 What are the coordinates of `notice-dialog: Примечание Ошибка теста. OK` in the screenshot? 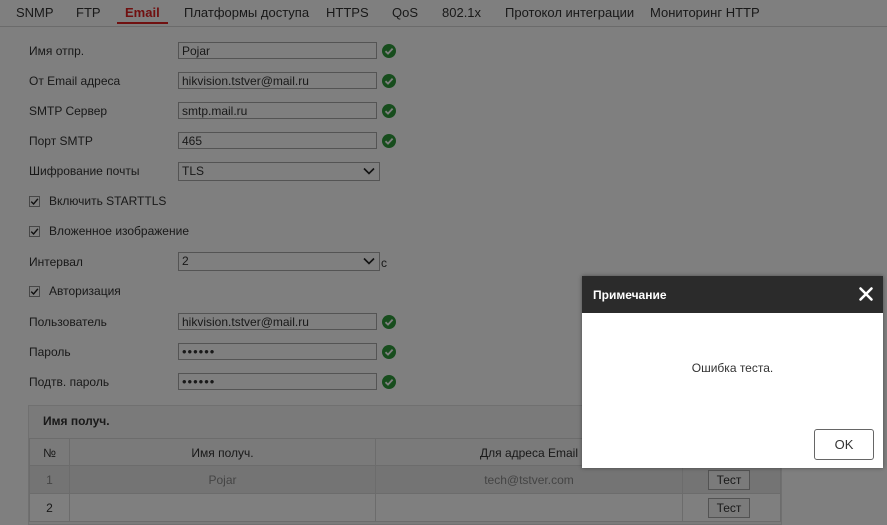 It's located at (732, 372).